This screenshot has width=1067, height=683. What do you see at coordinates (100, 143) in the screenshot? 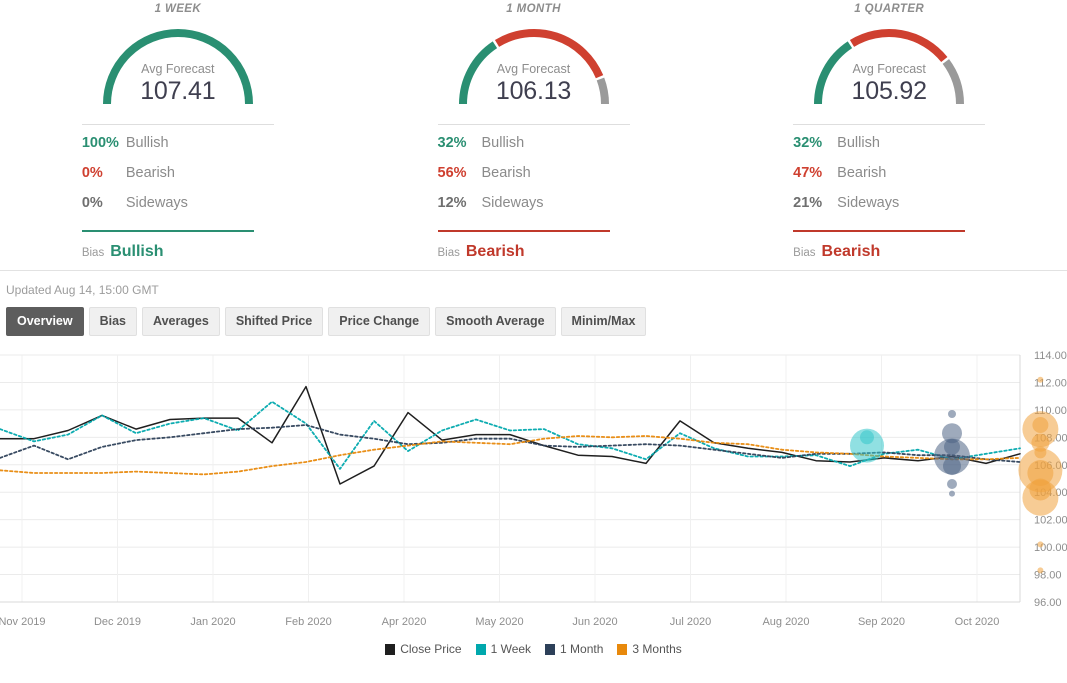
I see `bullish-percent: 100%` at bounding box center [100, 143].